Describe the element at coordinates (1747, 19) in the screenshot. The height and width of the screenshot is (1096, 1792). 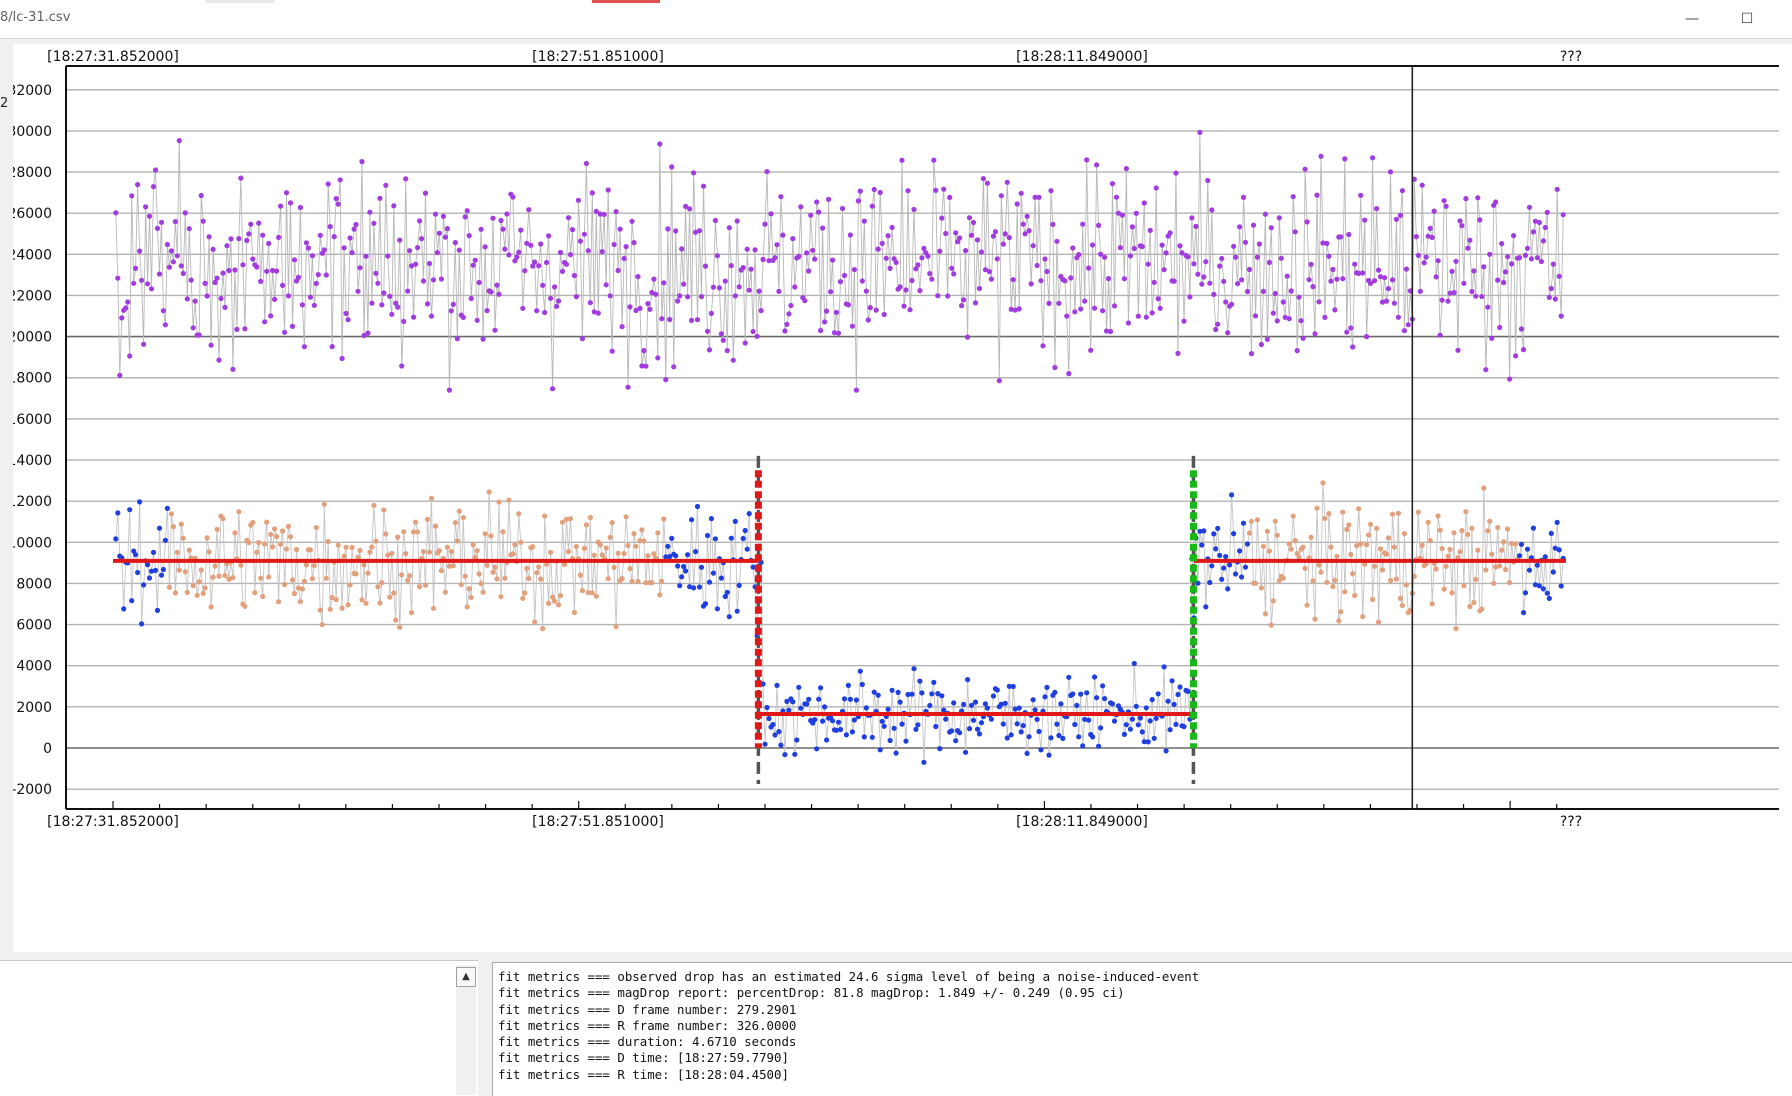
I see `maximize-button: ☐` at that location.